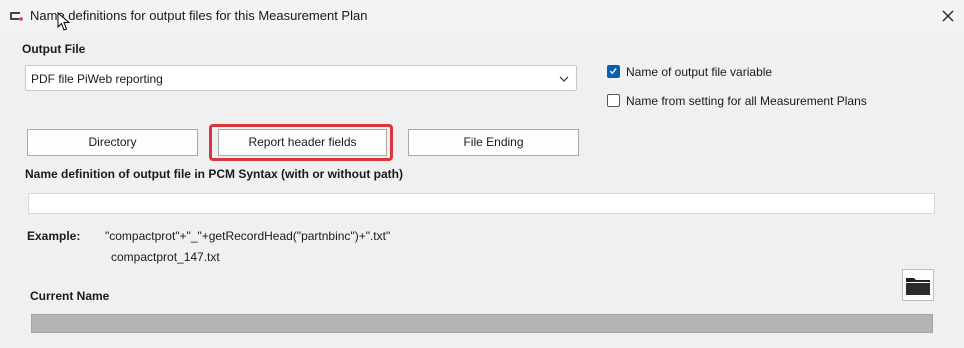 This screenshot has width=964, height=348. I want to click on folder-button, so click(918, 285).